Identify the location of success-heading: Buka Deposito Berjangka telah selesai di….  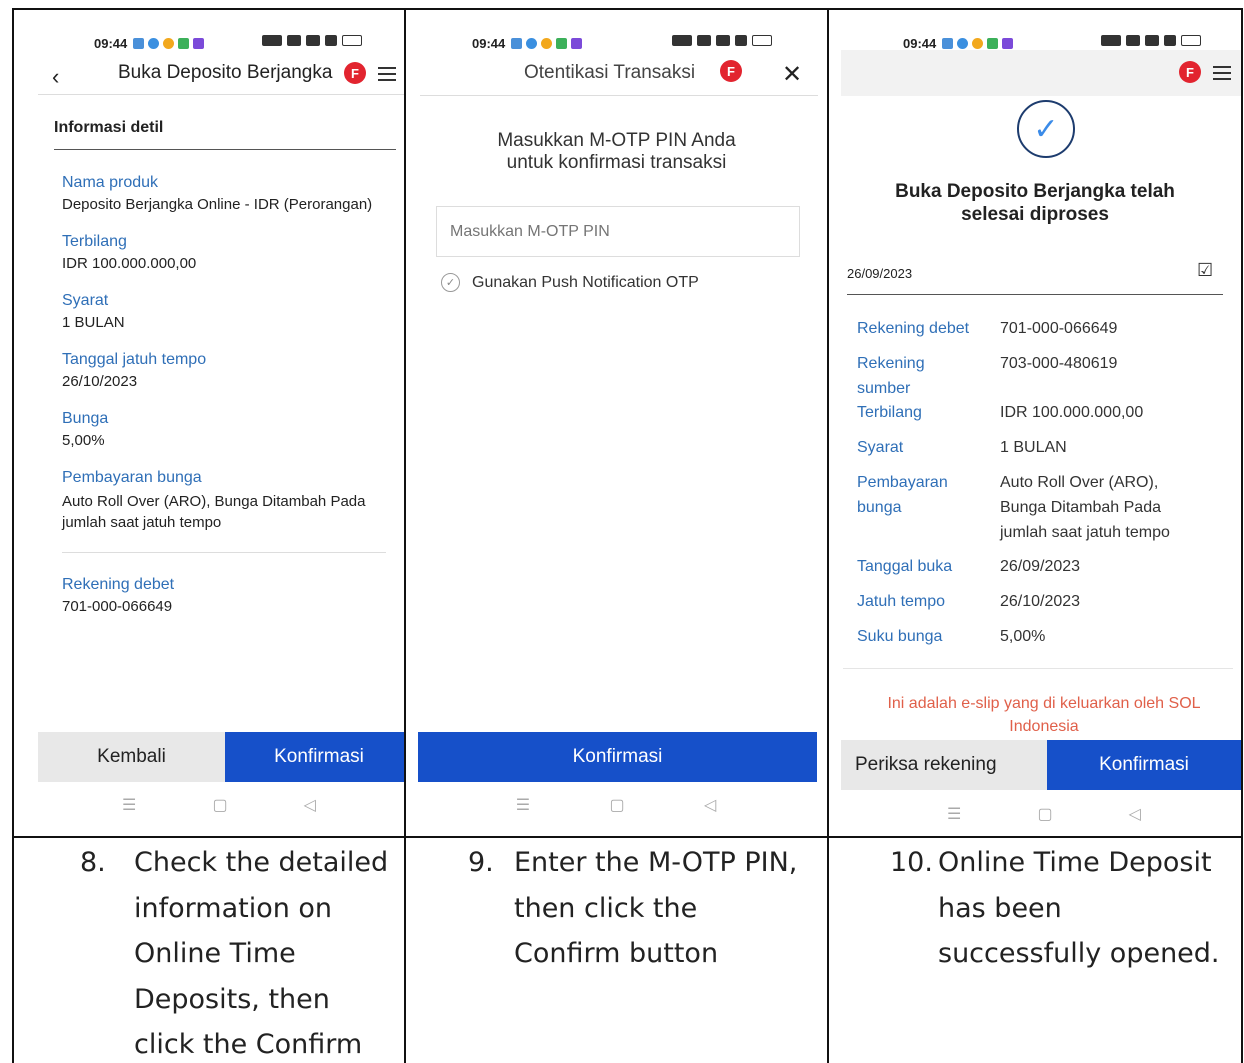
(1035, 203).